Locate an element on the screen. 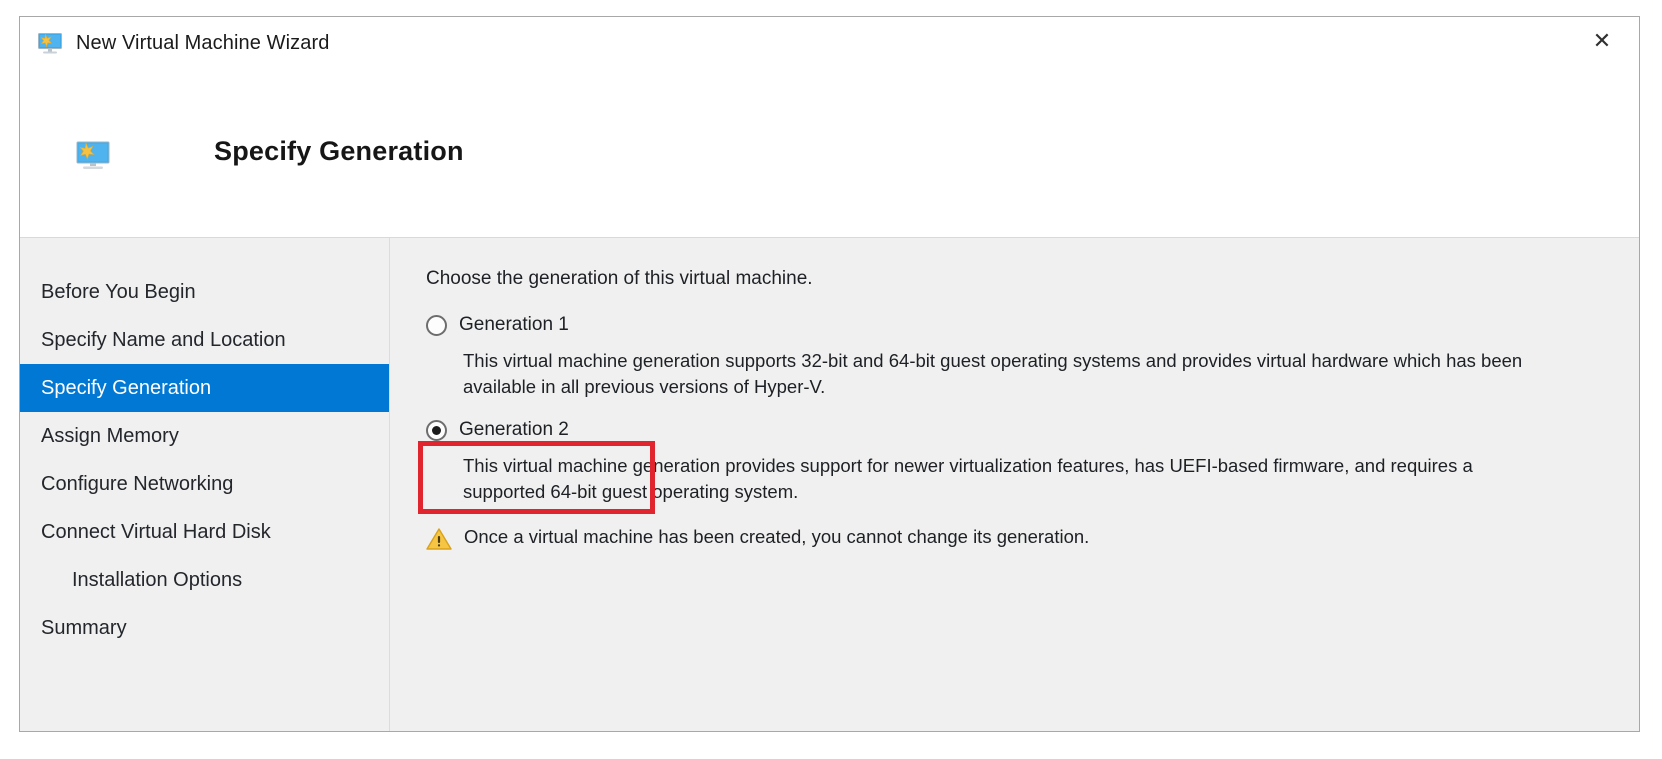 The image size is (1662, 759). sidebar-item-label: Connect Virtual Hard Disk is located at coordinates (156, 531).